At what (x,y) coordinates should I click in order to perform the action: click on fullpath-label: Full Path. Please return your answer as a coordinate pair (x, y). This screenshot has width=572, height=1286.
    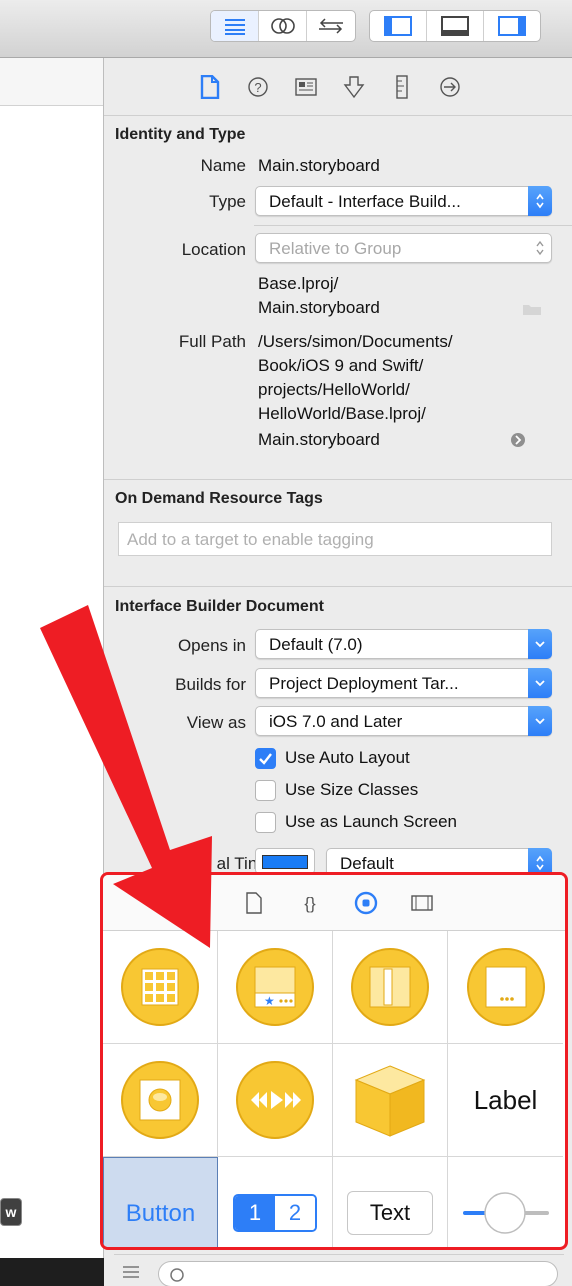
    Looking at the image, I should click on (212, 341).